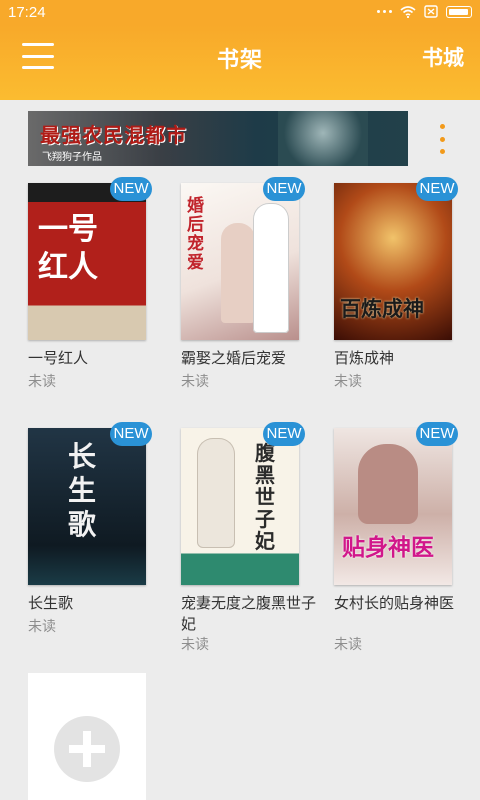  I want to click on book-title: 一号红人, so click(58, 358).